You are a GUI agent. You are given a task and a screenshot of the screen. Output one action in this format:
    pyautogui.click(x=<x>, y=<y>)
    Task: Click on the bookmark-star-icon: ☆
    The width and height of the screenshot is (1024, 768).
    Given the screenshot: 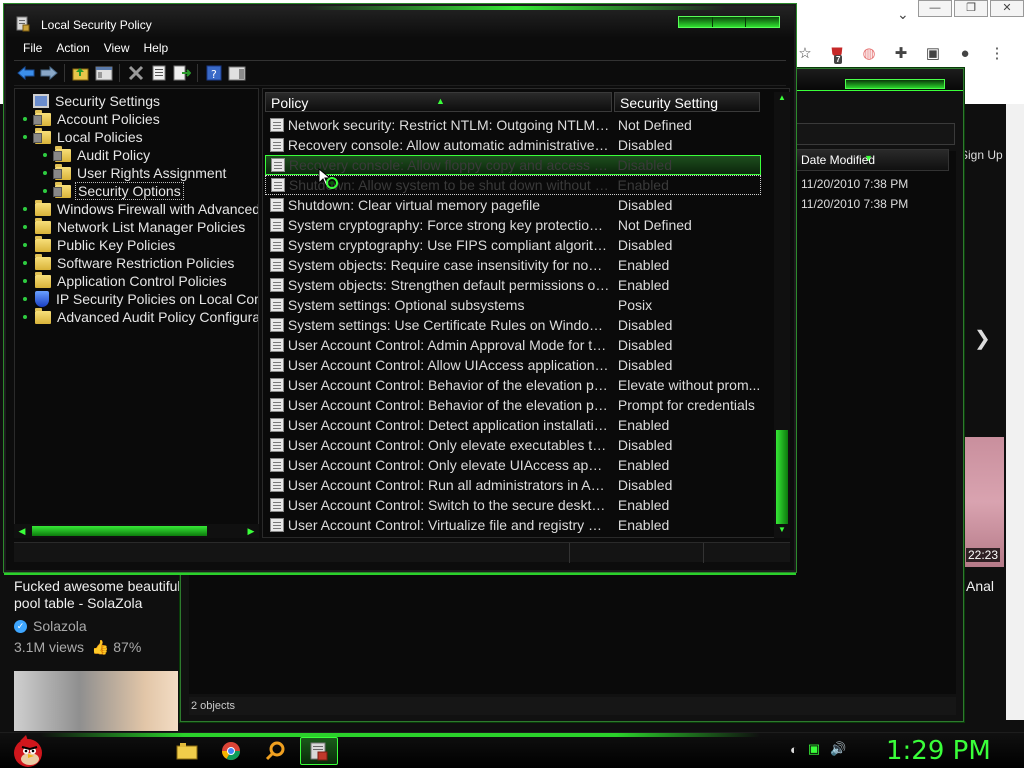 What is the action you would take?
    pyautogui.click(x=805, y=53)
    